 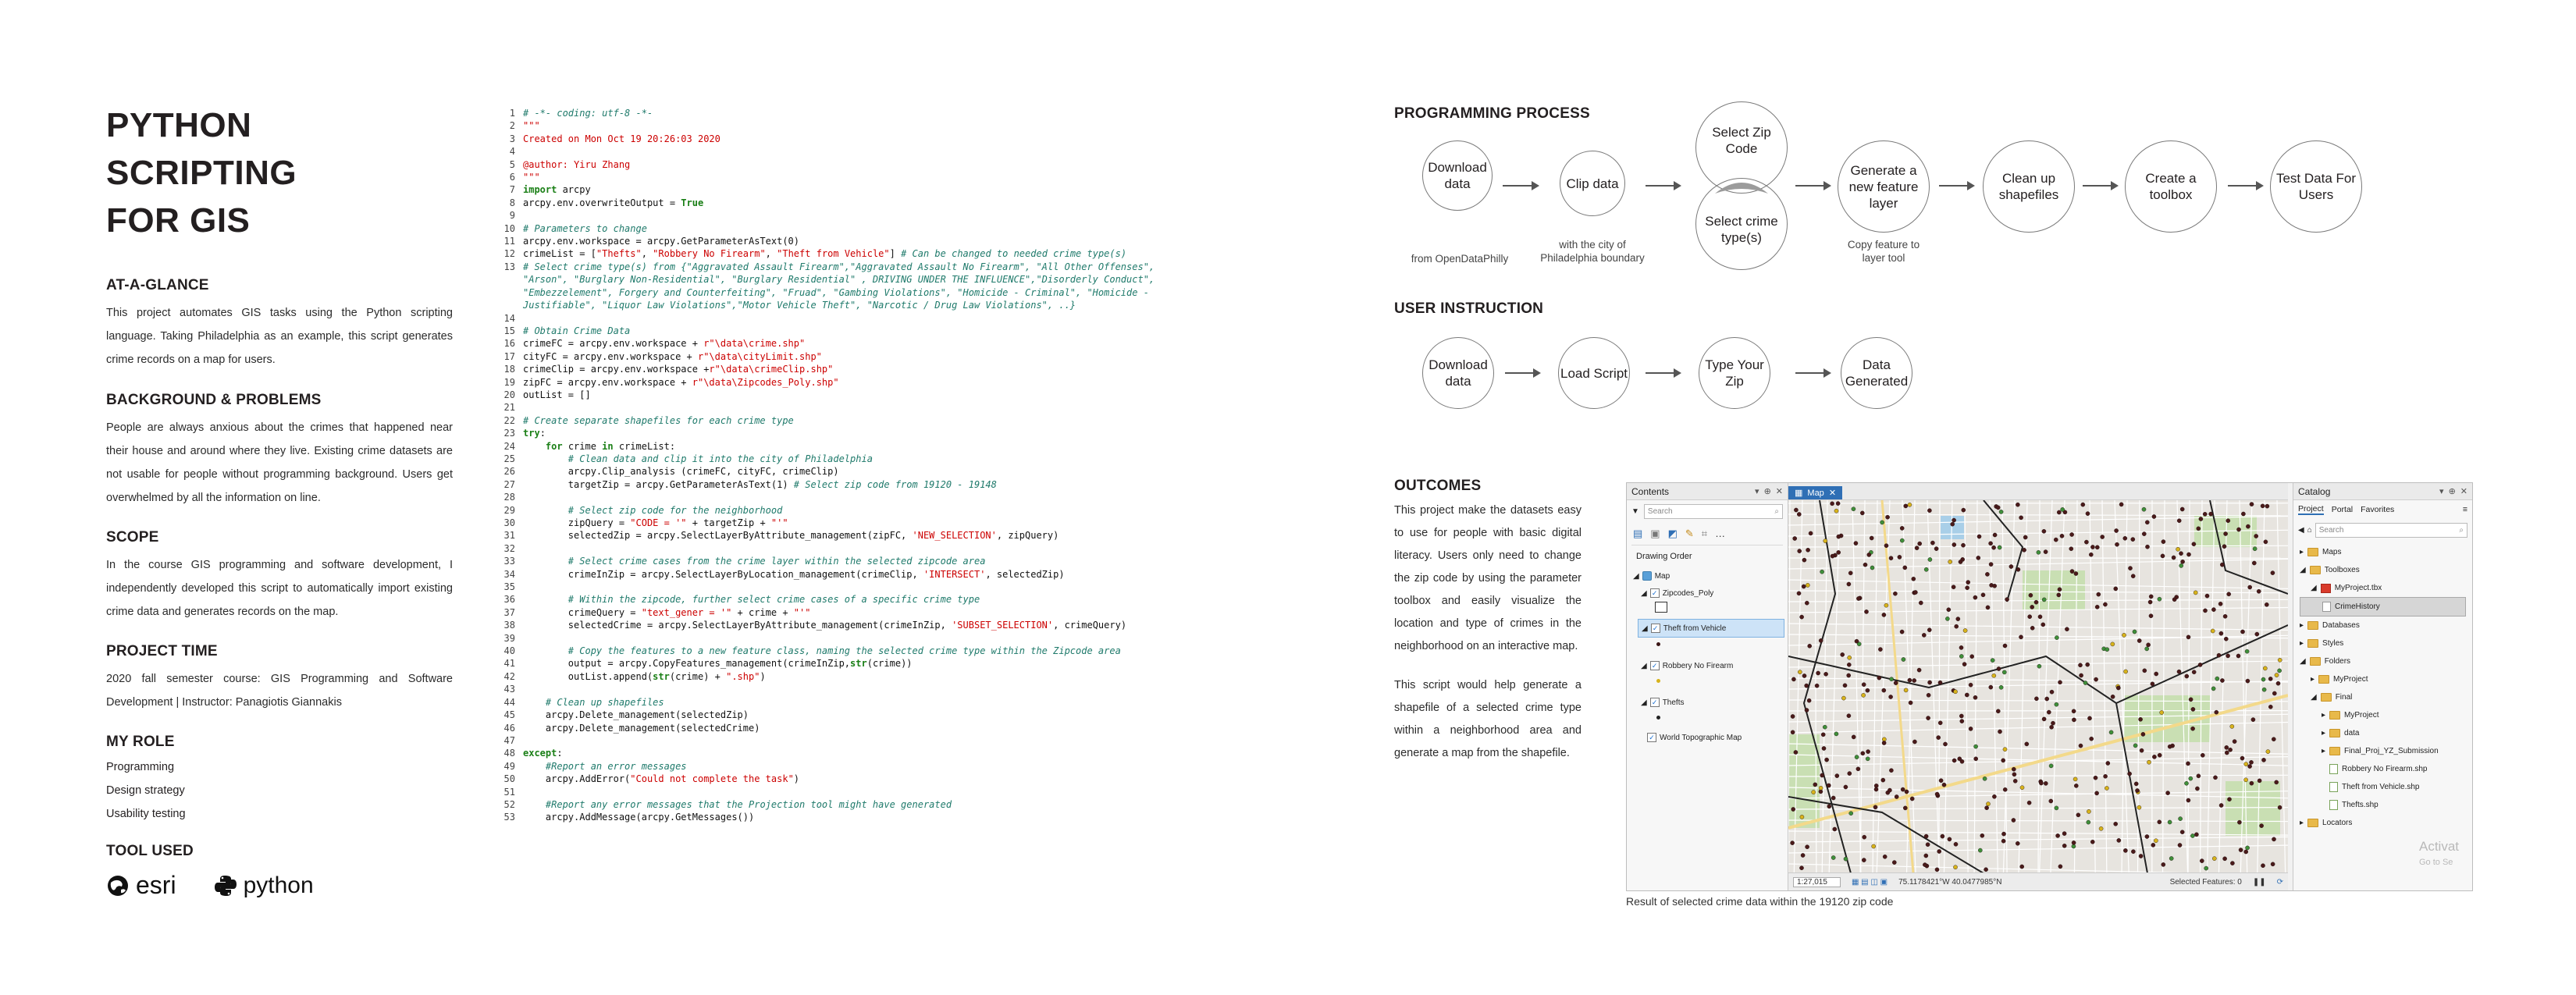 What do you see at coordinates (1870, 882) in the screenshot?
I see `view-tools-icon: ▦ ▤ ◫ ▣` at bounding box center [1870, 882].